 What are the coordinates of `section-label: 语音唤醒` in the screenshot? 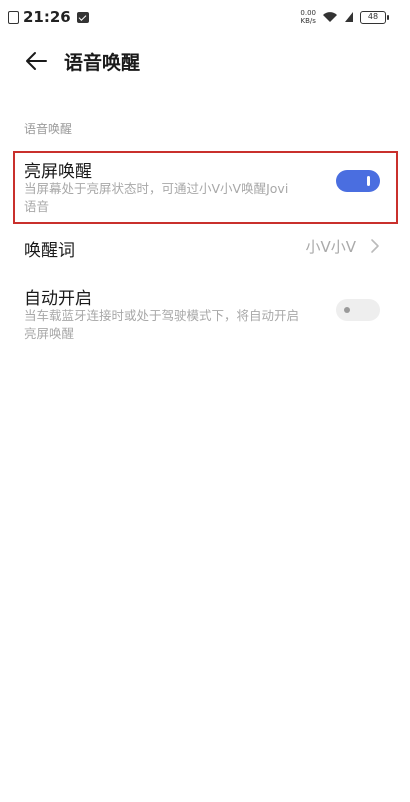 It's located at (48, 129).